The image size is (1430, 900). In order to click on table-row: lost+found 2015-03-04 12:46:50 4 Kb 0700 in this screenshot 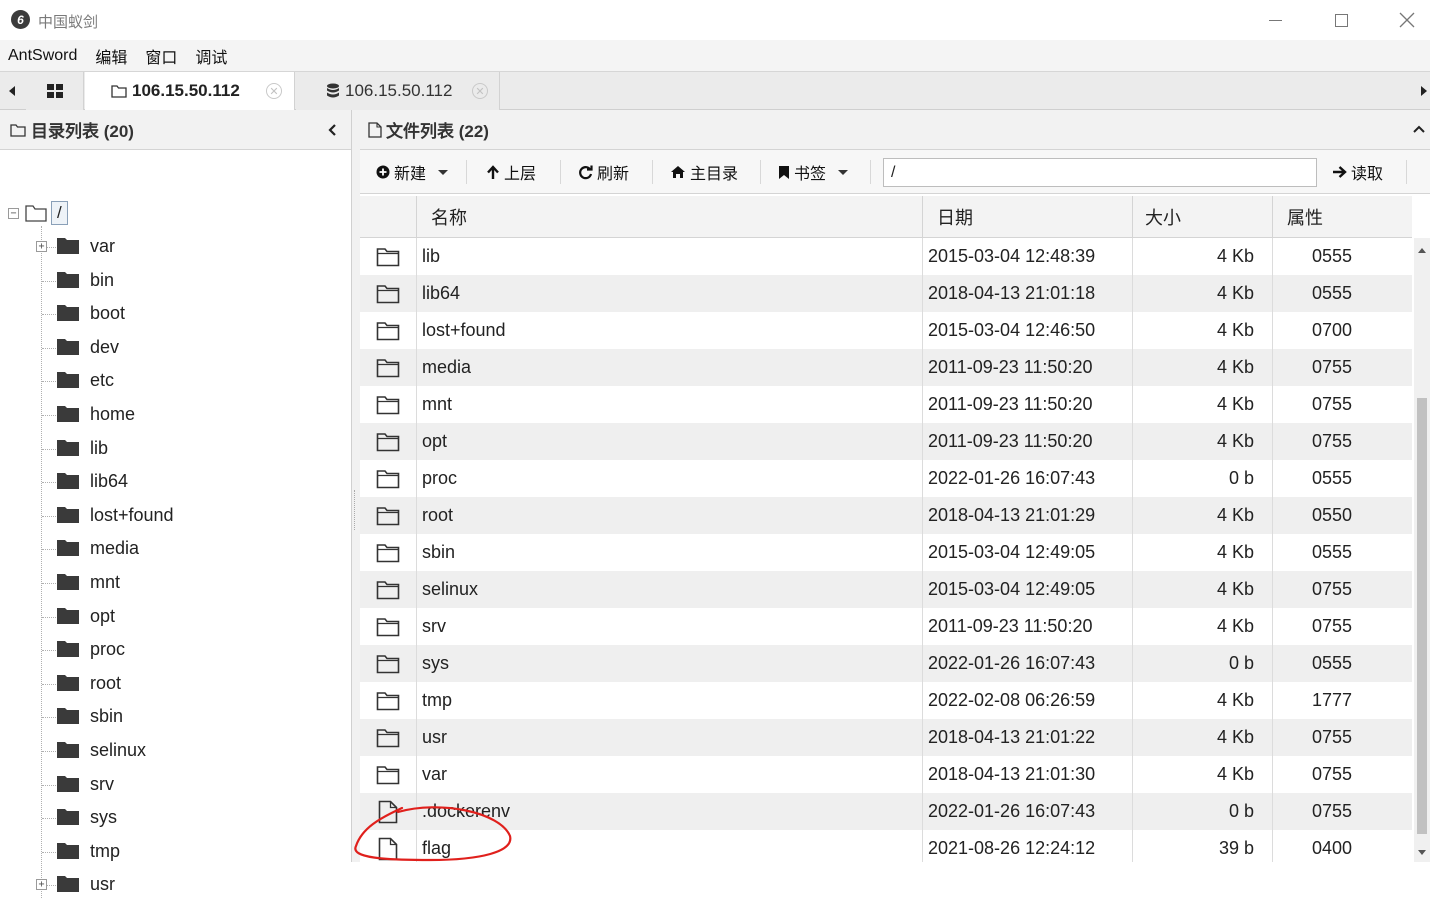, I will do `click(886, 330)`.